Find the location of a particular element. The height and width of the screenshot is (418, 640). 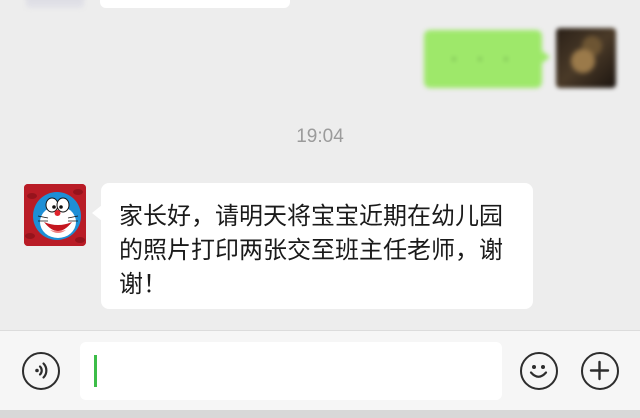

sent-message-bubble: · · · is located at coordinates (487, 59).